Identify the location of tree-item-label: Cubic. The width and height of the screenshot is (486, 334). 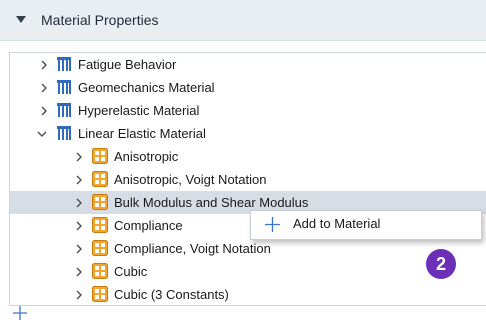
(131, 271).